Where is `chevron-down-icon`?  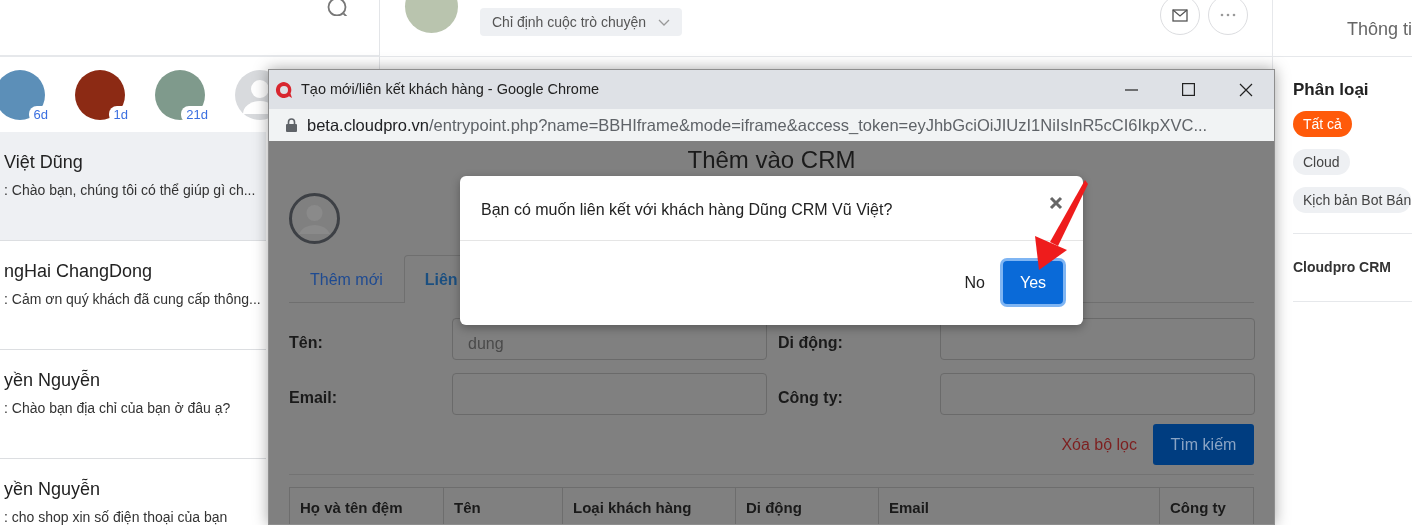
chevron-down-icon is located at coordinates (664, 22).